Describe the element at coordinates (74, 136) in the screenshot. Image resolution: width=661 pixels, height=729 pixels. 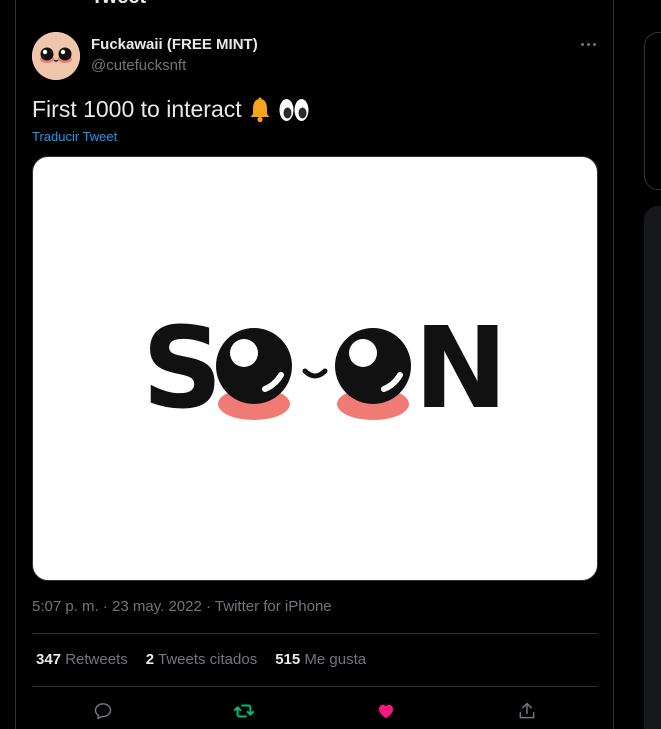
I see `translate-link: Traducir Tweet` at that location.